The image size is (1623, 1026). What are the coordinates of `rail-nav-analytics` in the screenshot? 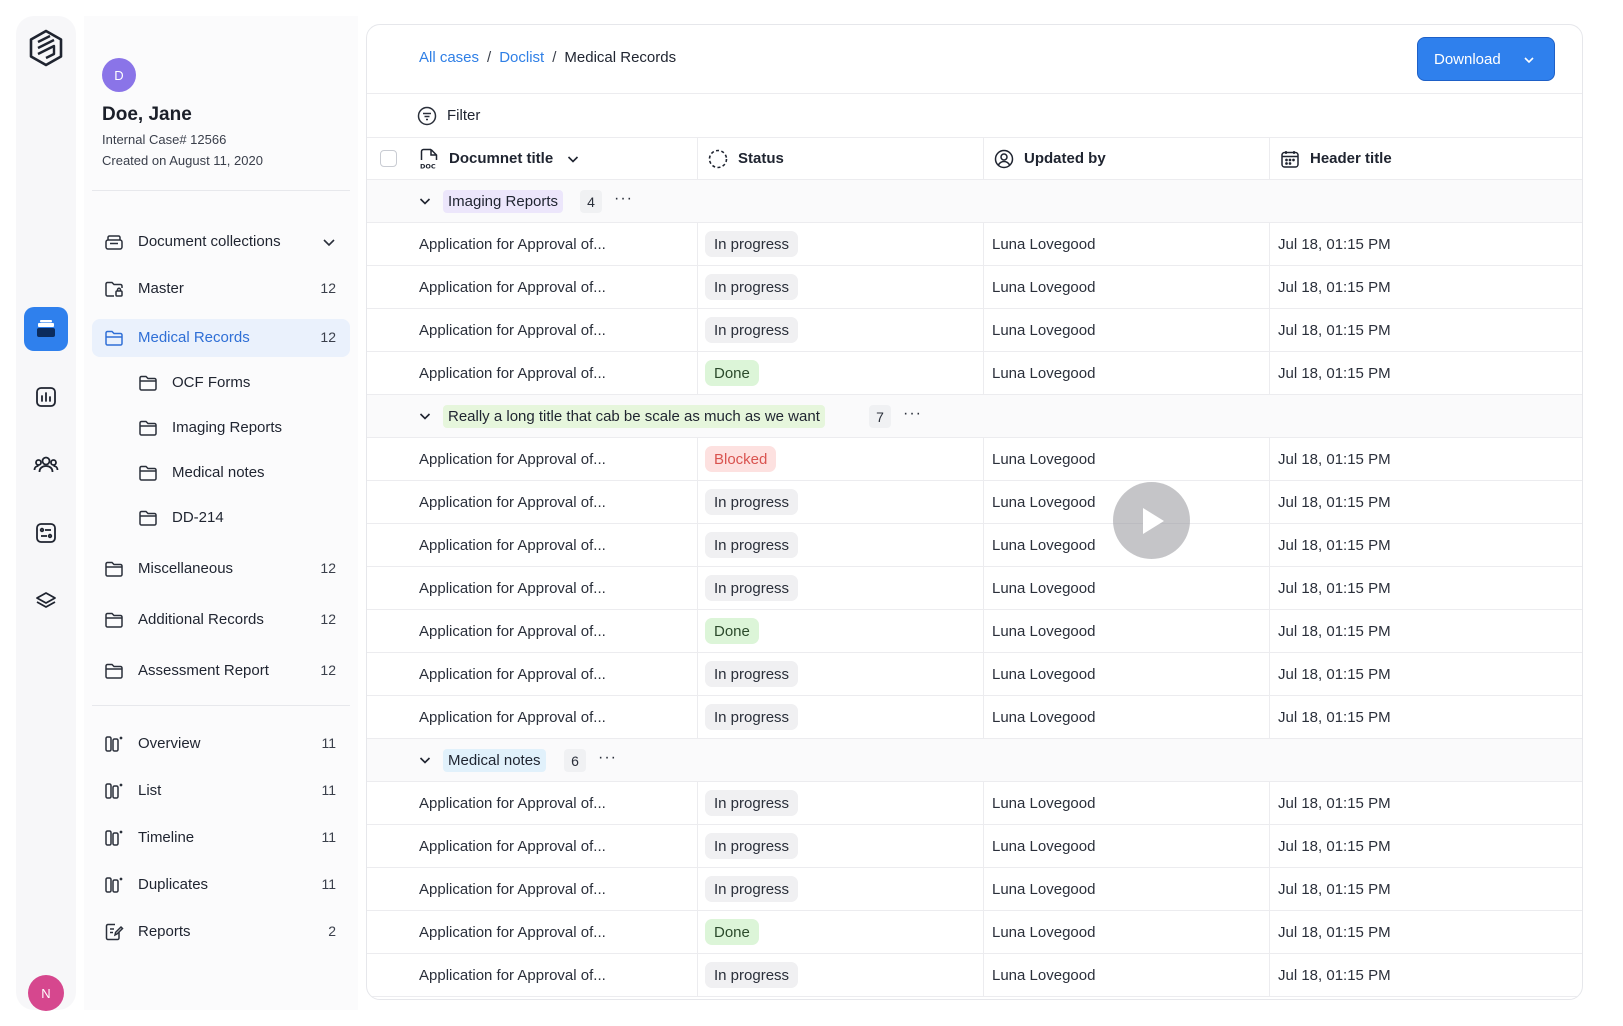 It's located at (46, 397).